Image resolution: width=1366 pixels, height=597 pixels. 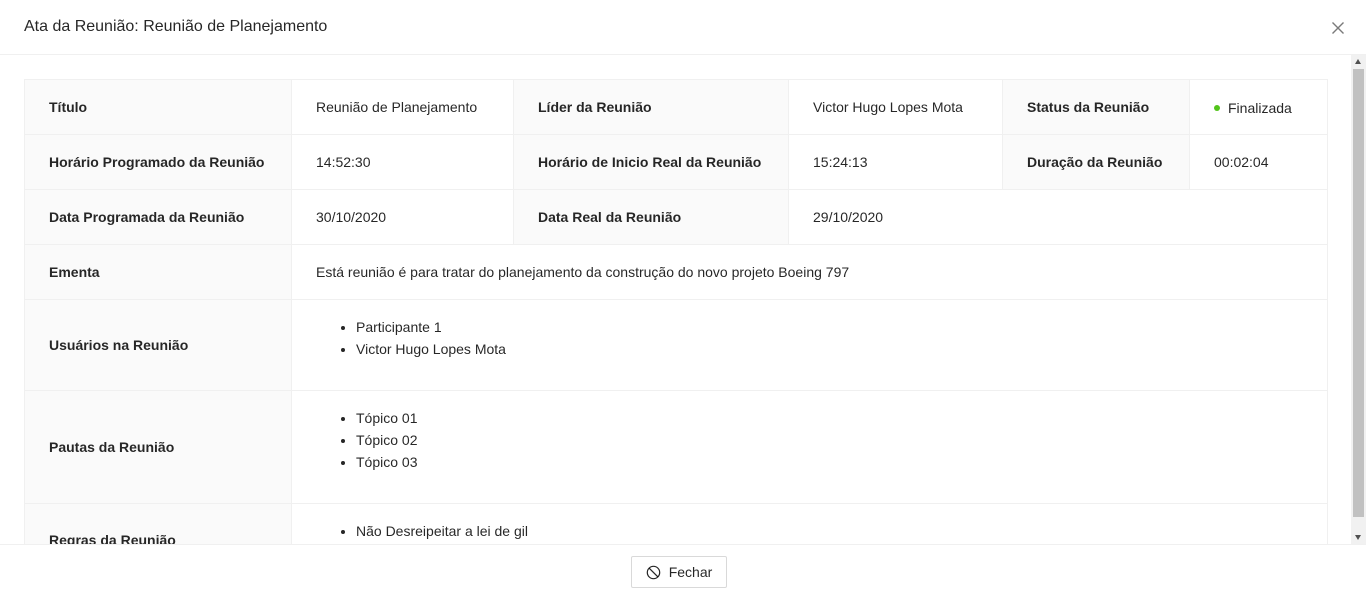 I want to click on horario-programado-value: 14:52:30, so click(x=402, y=162).